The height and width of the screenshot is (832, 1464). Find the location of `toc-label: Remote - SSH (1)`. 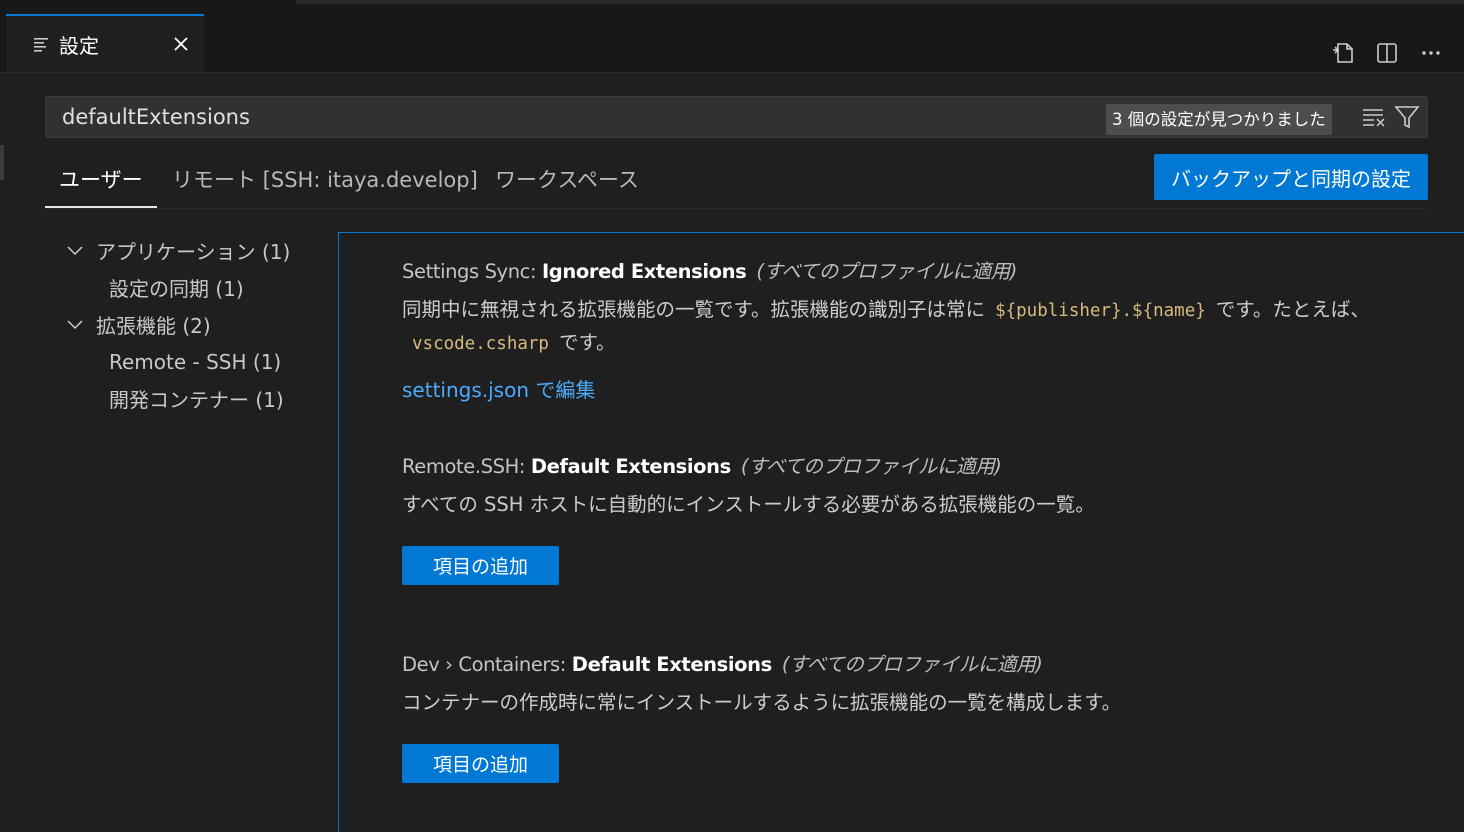

toc-label: Remote - SSH (1) is located at coordinates (195, 361).